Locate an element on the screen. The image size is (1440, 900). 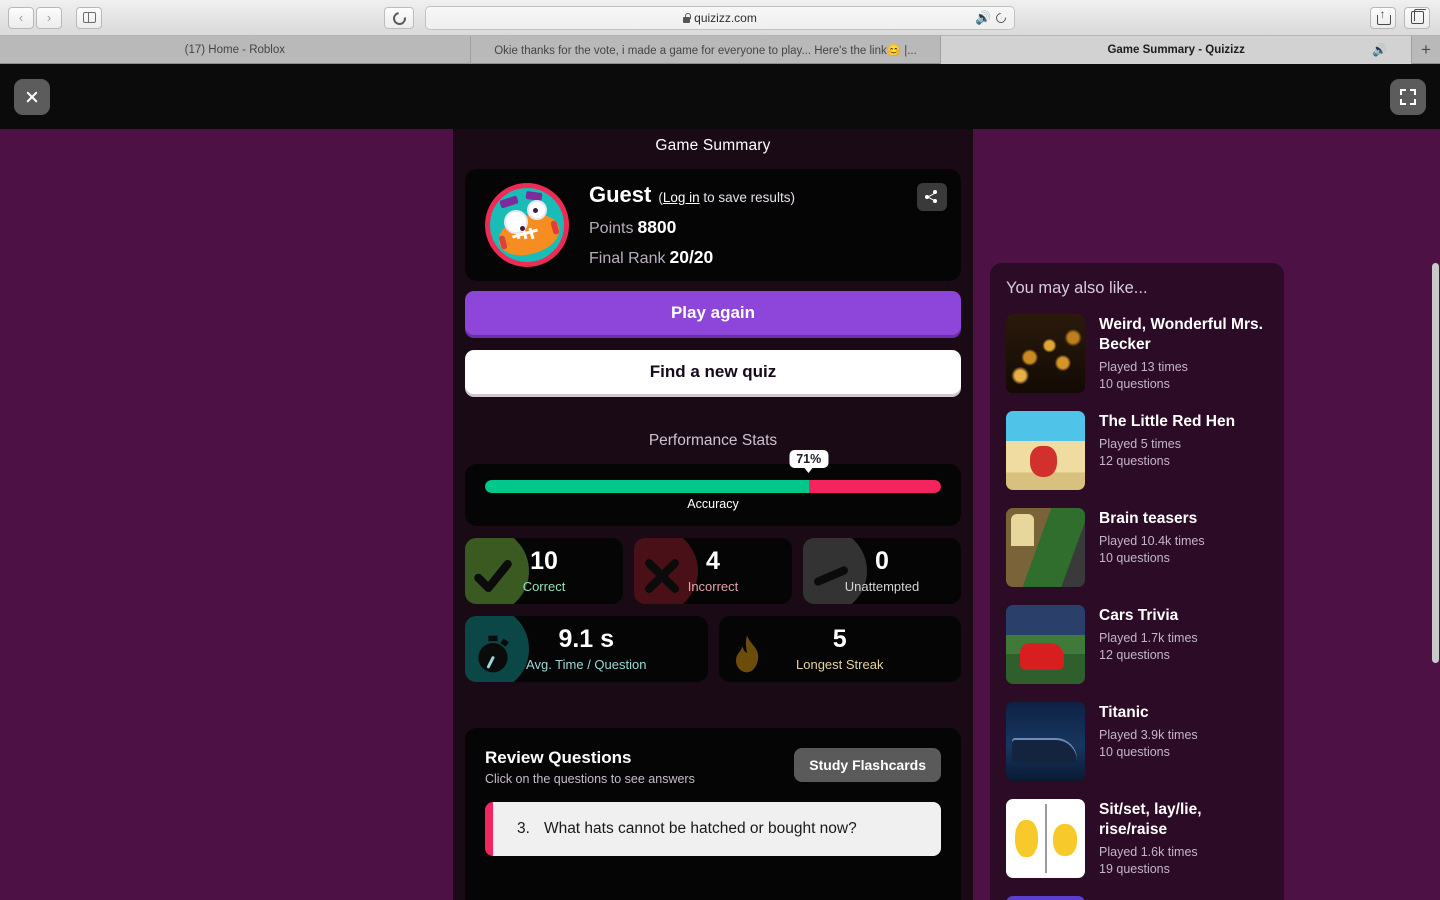
quiz-meta: Titanic Played 3.9k times 10 questions is located at coordinates (1148, 741).